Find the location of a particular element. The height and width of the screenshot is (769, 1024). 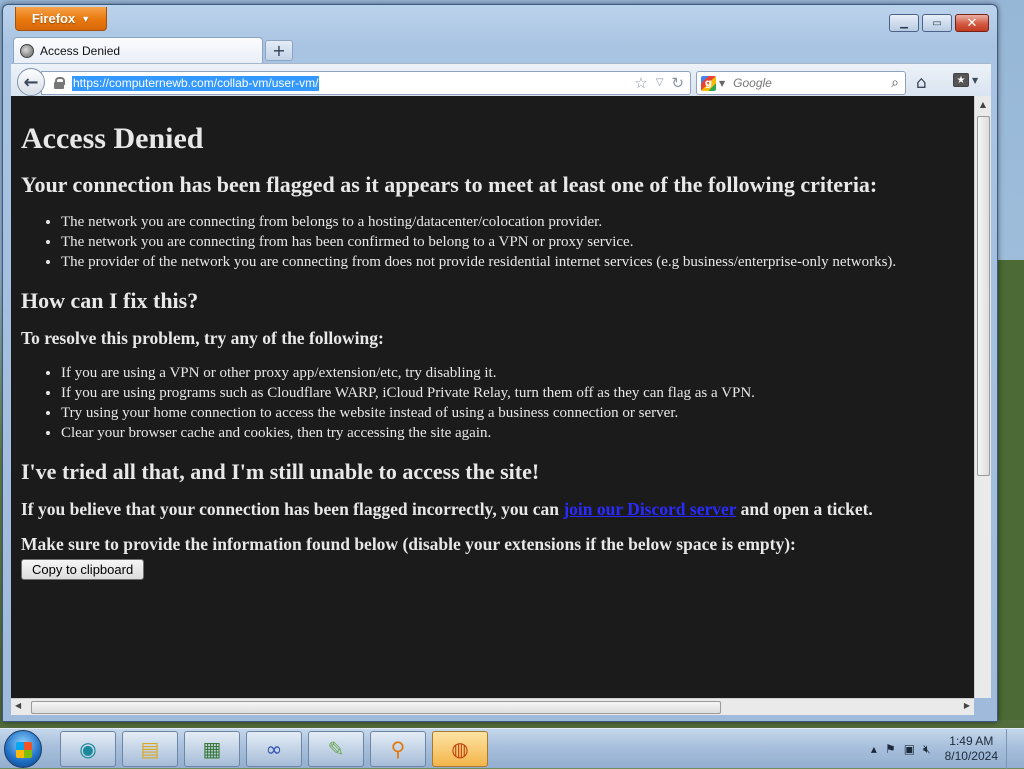

notepad-icon: ✎ is located at coordinates (336, 749).